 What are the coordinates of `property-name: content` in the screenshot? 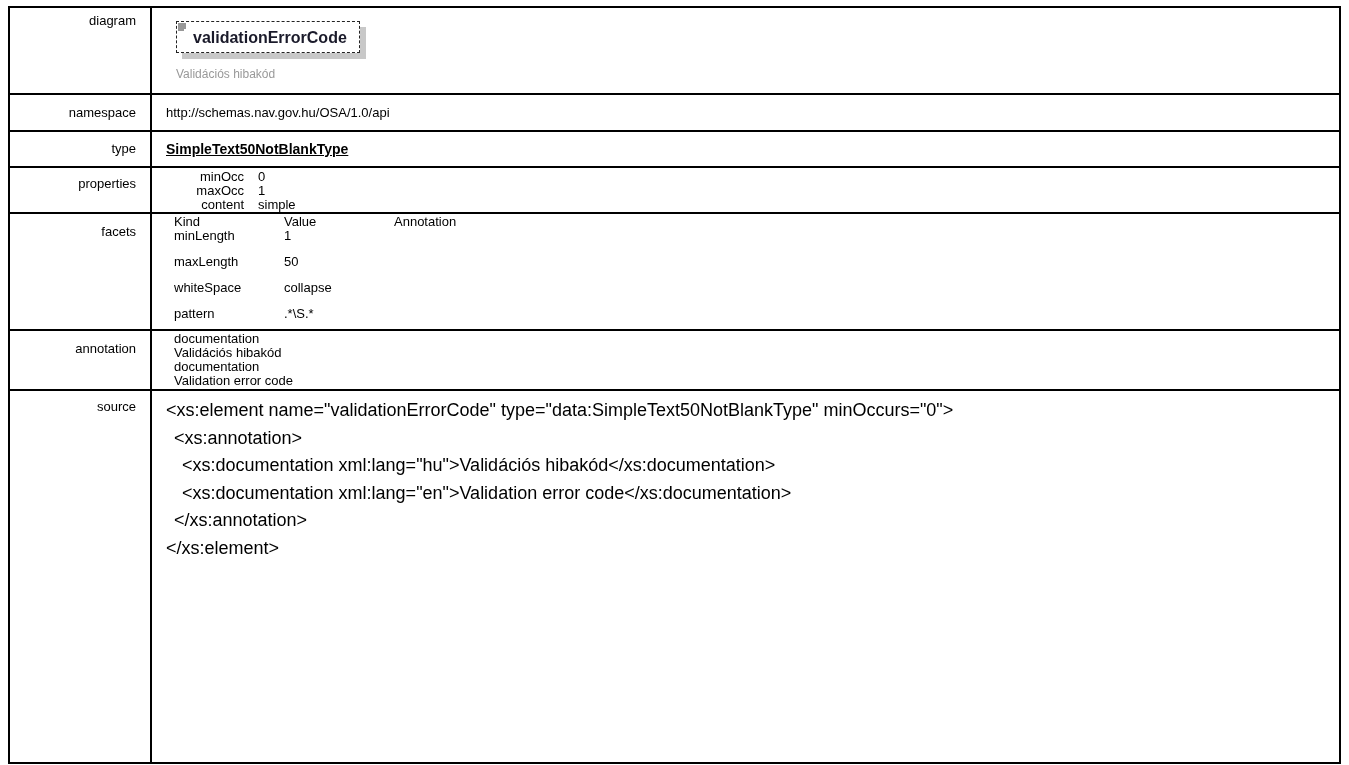 It's located at (222, 205).